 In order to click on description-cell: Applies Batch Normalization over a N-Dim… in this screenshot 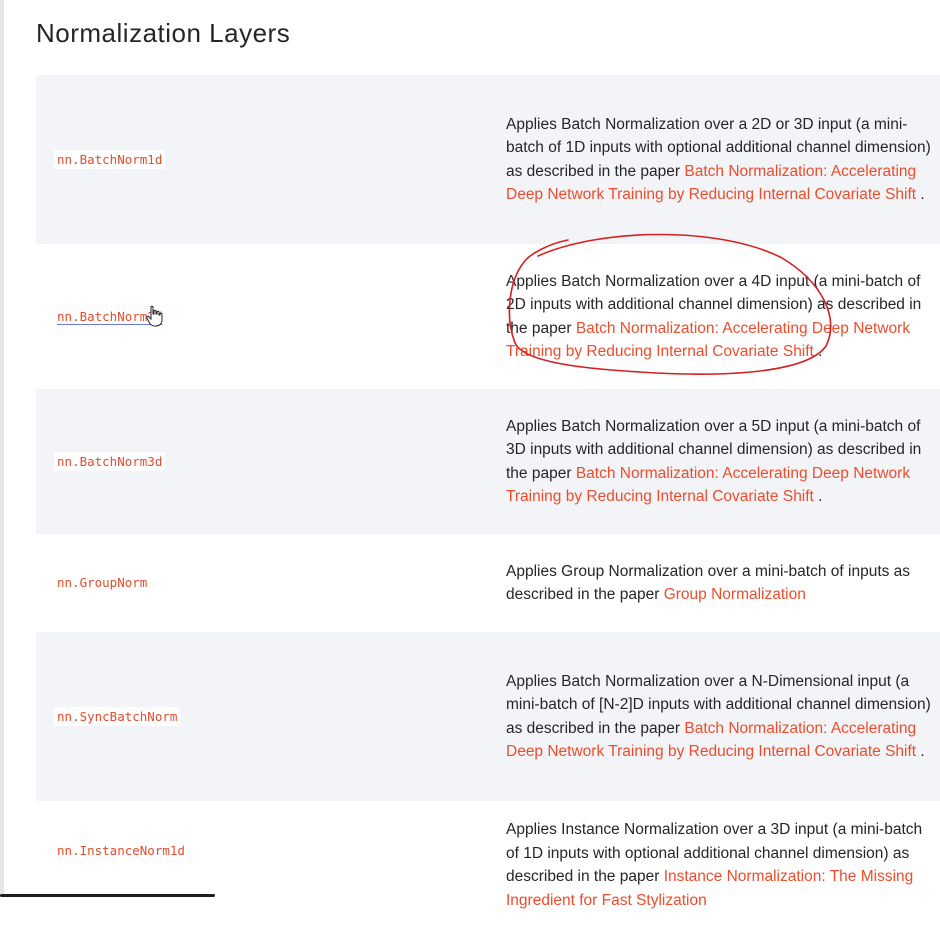, I will do `click(723, 717)`.